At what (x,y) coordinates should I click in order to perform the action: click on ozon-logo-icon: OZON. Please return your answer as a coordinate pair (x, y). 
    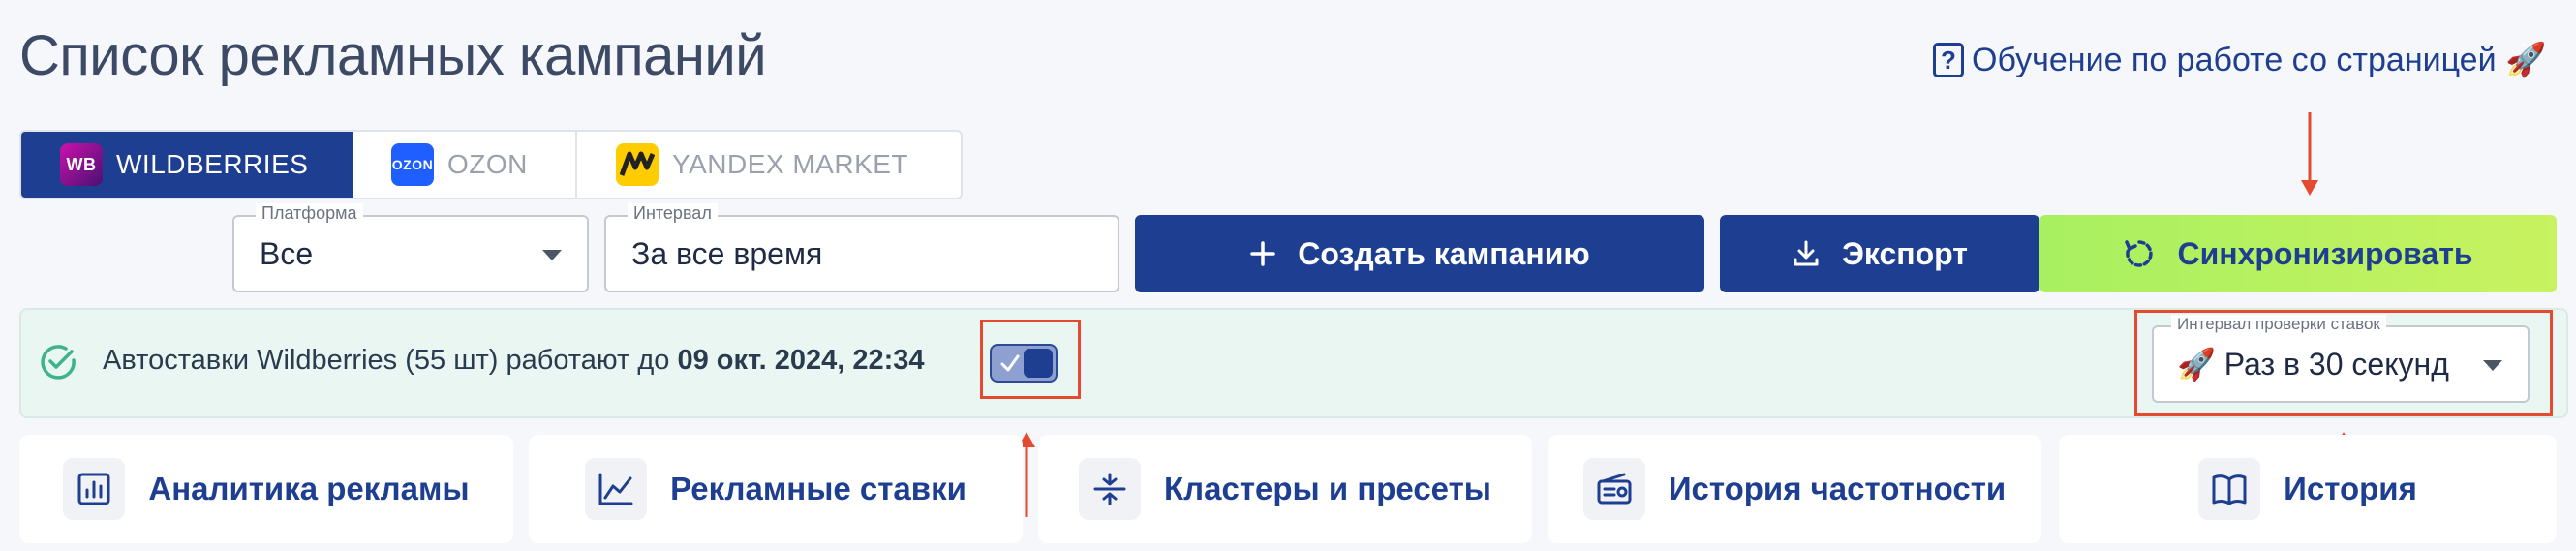
    Looking at the image, I should click on (412, 164).